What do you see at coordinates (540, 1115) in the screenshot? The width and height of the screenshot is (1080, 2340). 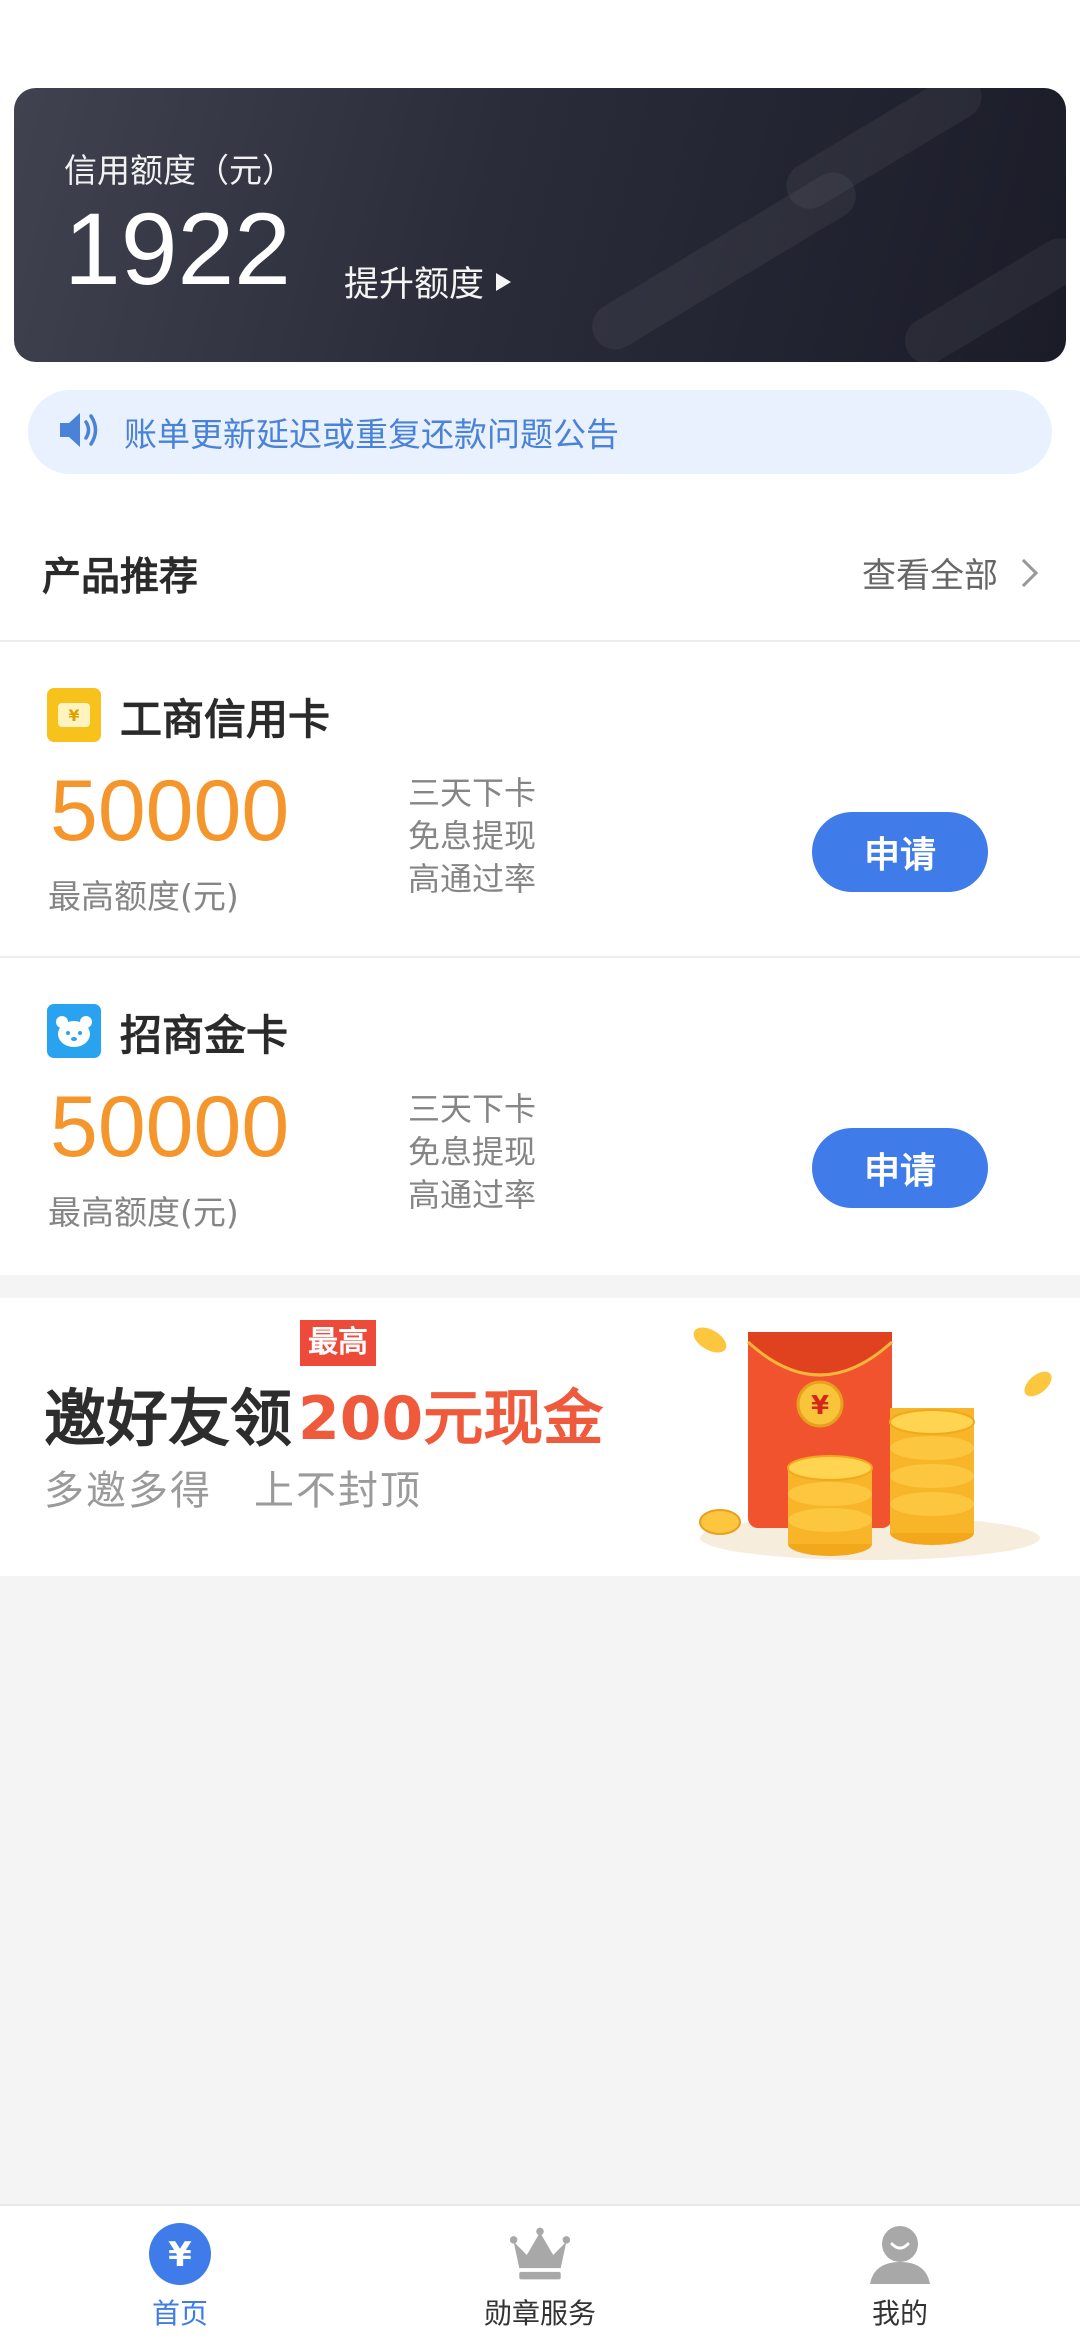 I see `product-card: 招商金卡 50000 最高额度(元) 三天下卡 免息提现 高通过率 申请` at bounding box center [540, 1115].